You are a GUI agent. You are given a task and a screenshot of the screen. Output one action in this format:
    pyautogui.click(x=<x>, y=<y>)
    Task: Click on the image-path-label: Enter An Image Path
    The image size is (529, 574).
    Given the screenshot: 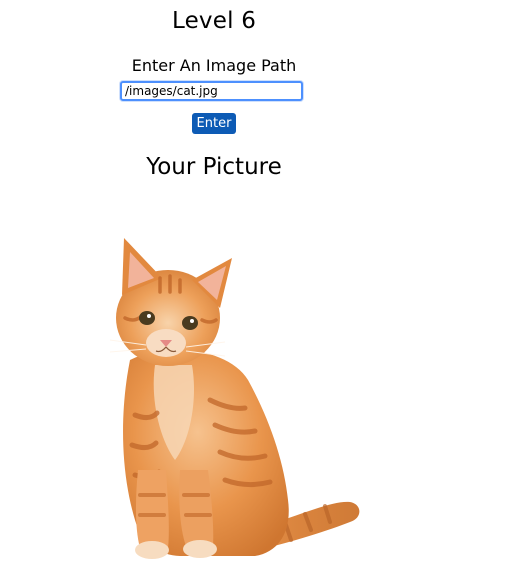 What is the action you would take?
    pyautogui.click(x=214, y=65)
    